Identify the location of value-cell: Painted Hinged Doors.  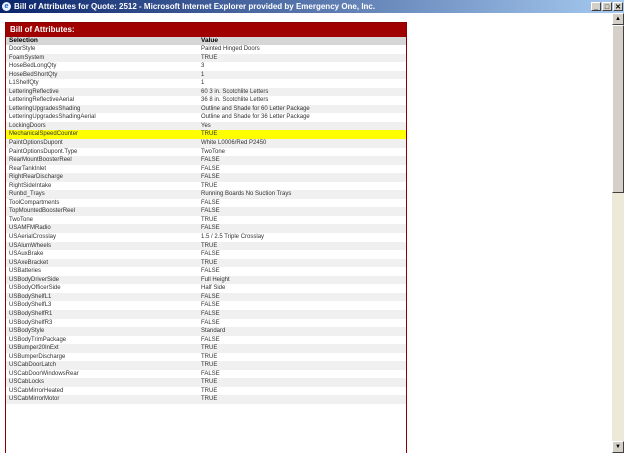
(230, 49).